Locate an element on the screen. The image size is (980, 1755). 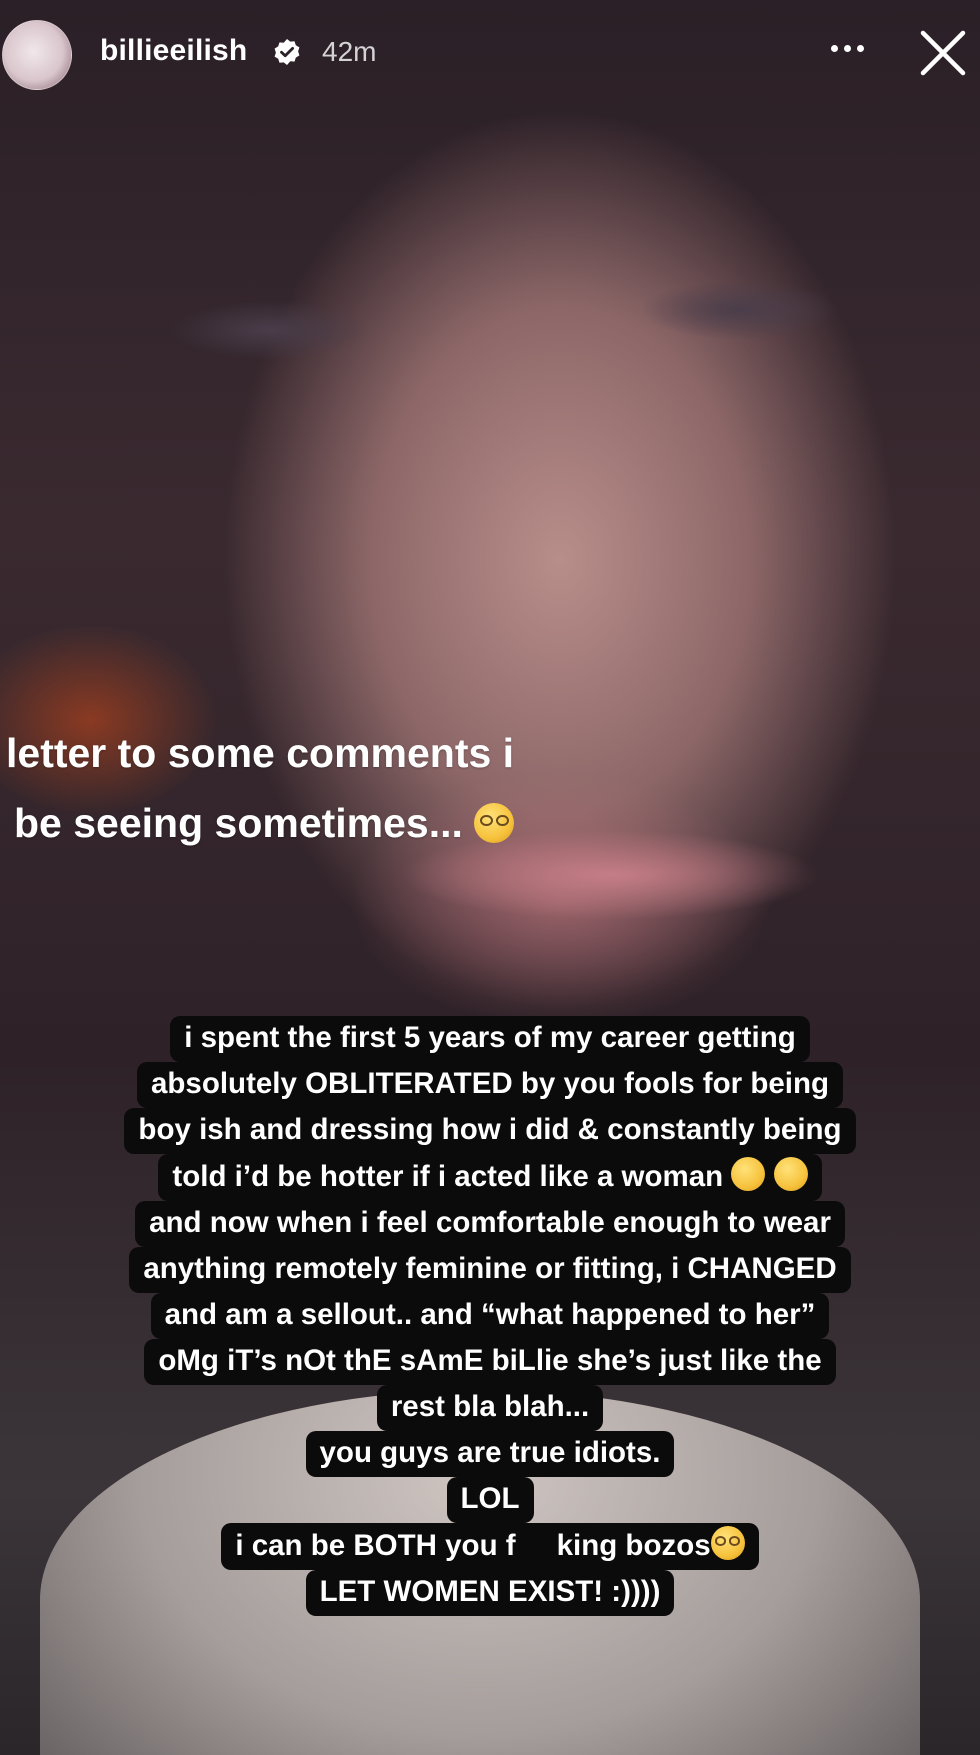
text-line: LOL is located at coordinates (490, 1500).